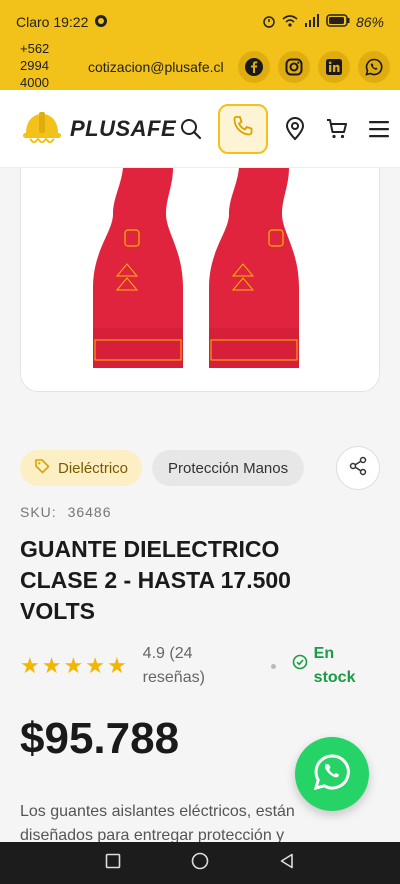 Image resolution: width=400 pixels, height=884 pixels. I want to click on glove-left, so click(138, 268).